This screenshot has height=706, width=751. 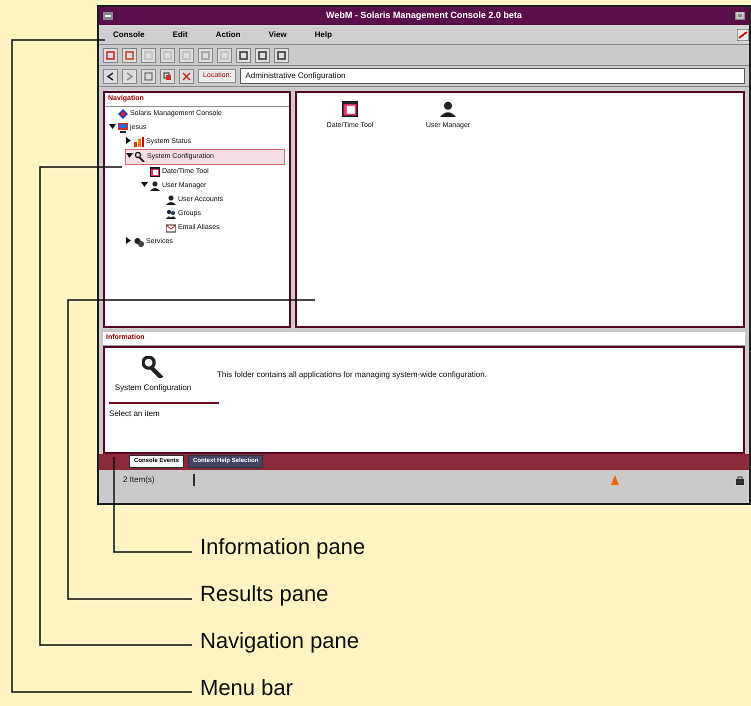 I want to click on status-text: 2 Item(s), so click(x=139, y=480).